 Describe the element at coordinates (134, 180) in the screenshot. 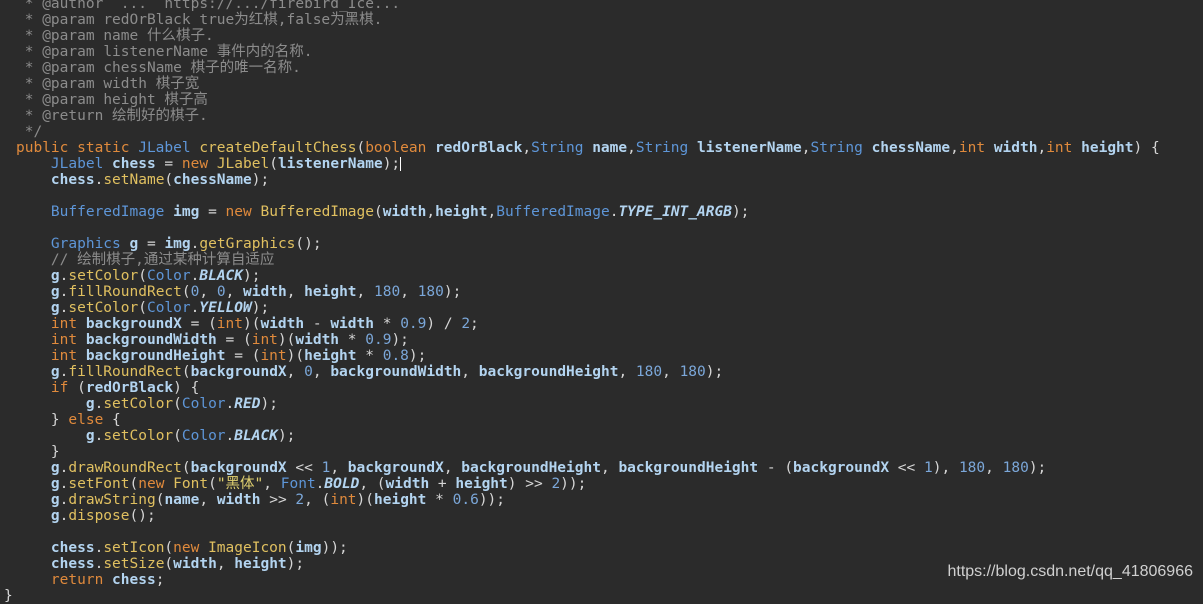

I see `code-token: setName` at that location.